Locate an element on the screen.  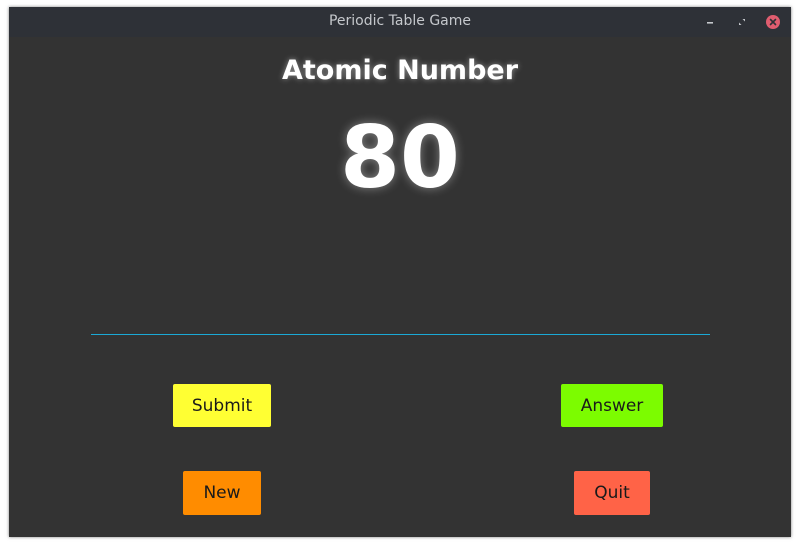
minimize-button is located at coordinates (710, 22).